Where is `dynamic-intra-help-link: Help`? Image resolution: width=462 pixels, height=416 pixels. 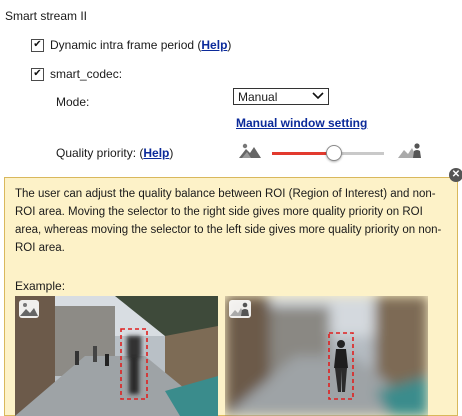
dynamic-intra-help-link: Help is located at coordinates (214, 45).